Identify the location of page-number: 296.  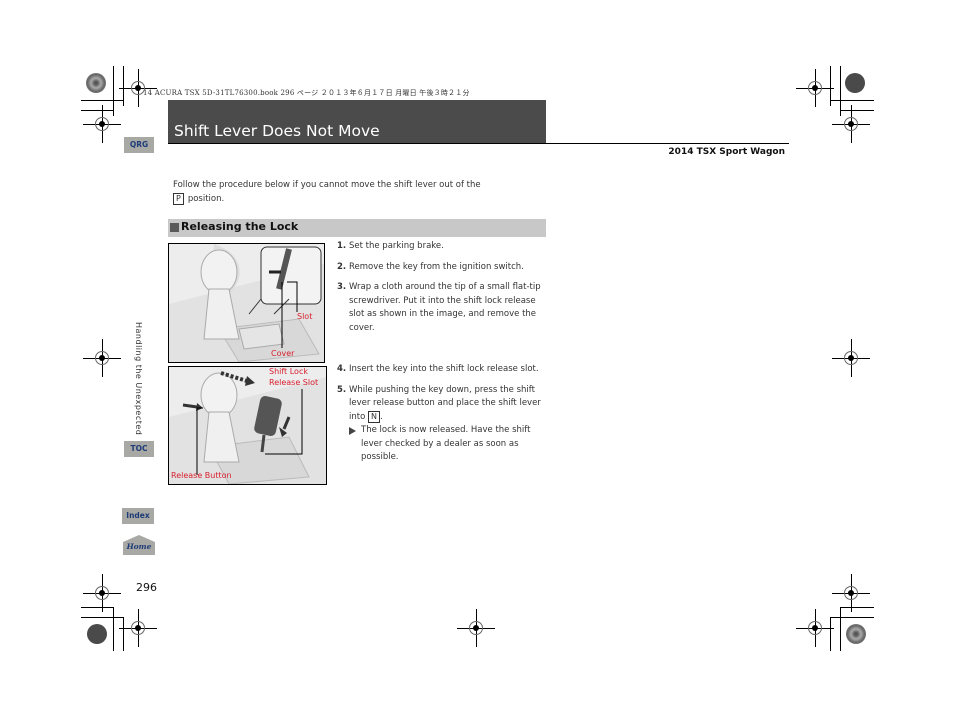
(146, 587).